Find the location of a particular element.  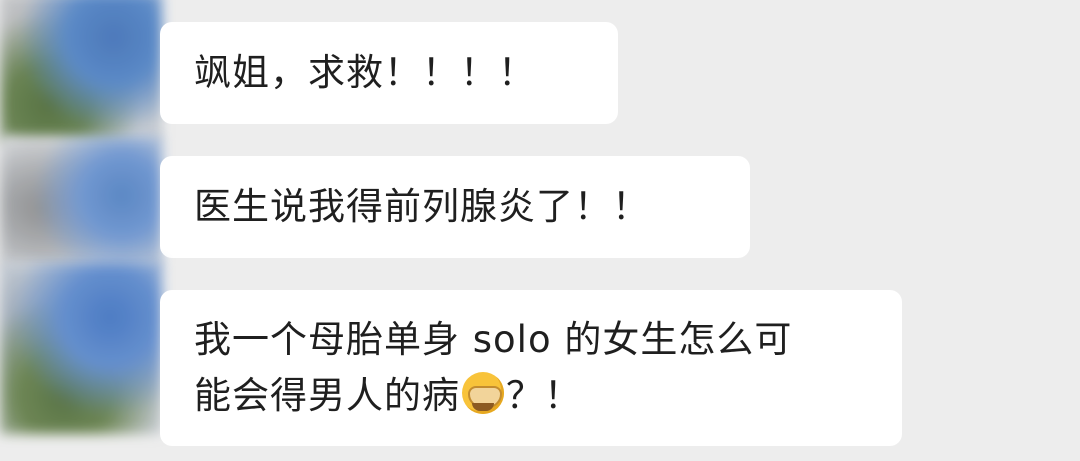

message-text-line-2: 能会得男人的病 ？！ is located at coordinates (548, 396).